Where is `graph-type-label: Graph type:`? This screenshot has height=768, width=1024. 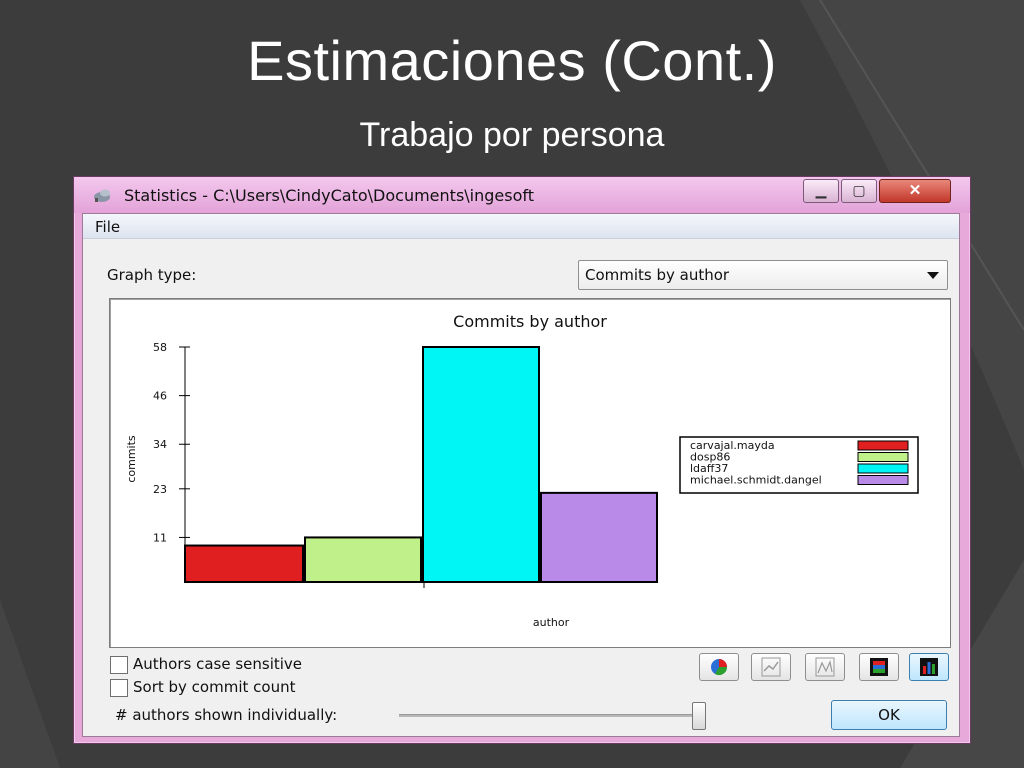
graph-type-label: Graph type: is located at coordinates (152, 275).